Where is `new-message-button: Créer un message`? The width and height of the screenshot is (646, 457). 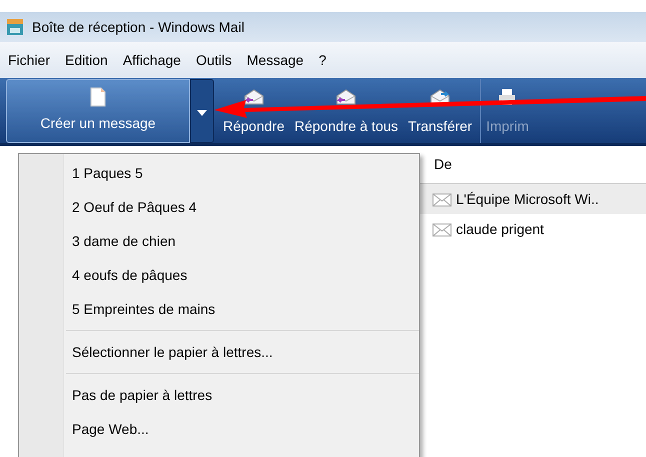
new-message-button: Créer un message is located at coordinates (98, 110).